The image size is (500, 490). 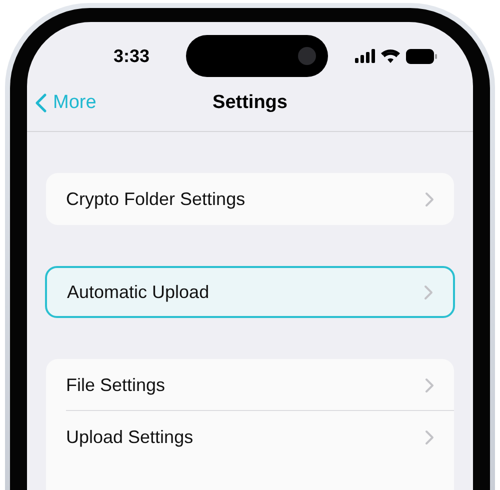 I want to click on settings-row: Upload Settings, so click(x=250, y=437).